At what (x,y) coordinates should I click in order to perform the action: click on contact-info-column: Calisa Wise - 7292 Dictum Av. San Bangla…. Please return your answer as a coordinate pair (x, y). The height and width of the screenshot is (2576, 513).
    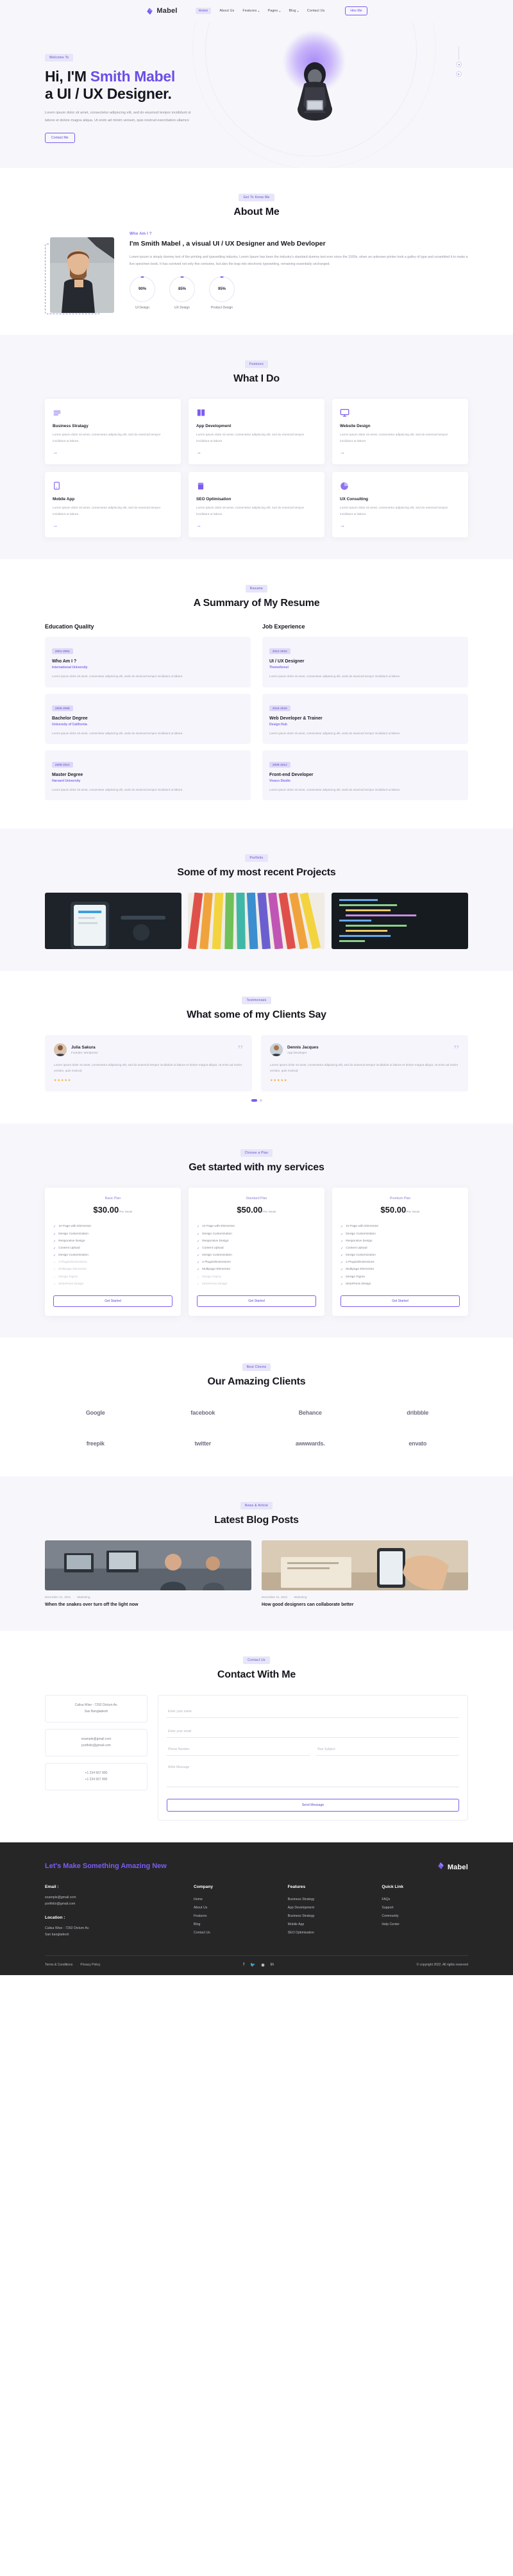
    Looking at the image, I should click on (96, 1758).